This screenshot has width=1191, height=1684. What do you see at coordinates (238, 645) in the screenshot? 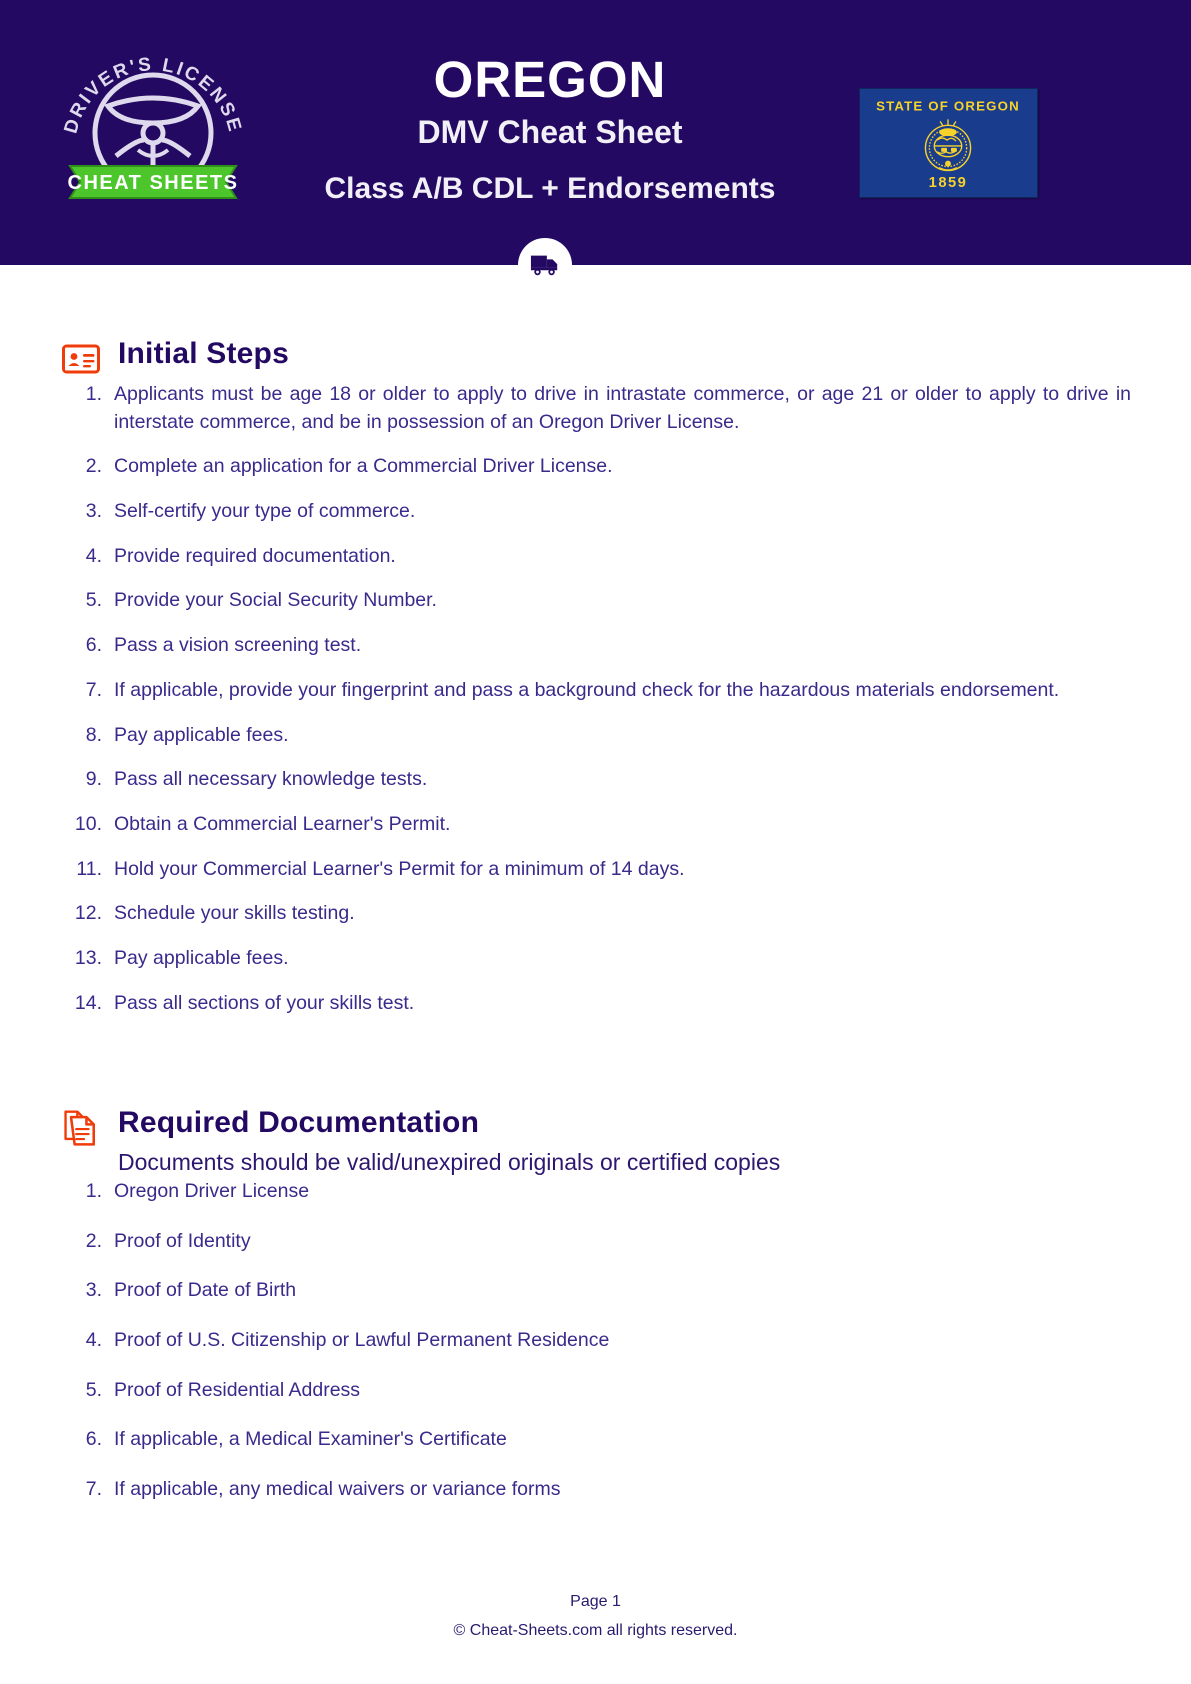
I see `list-item-text: Pass a vision screening test.` at bounding box center [238, 645].